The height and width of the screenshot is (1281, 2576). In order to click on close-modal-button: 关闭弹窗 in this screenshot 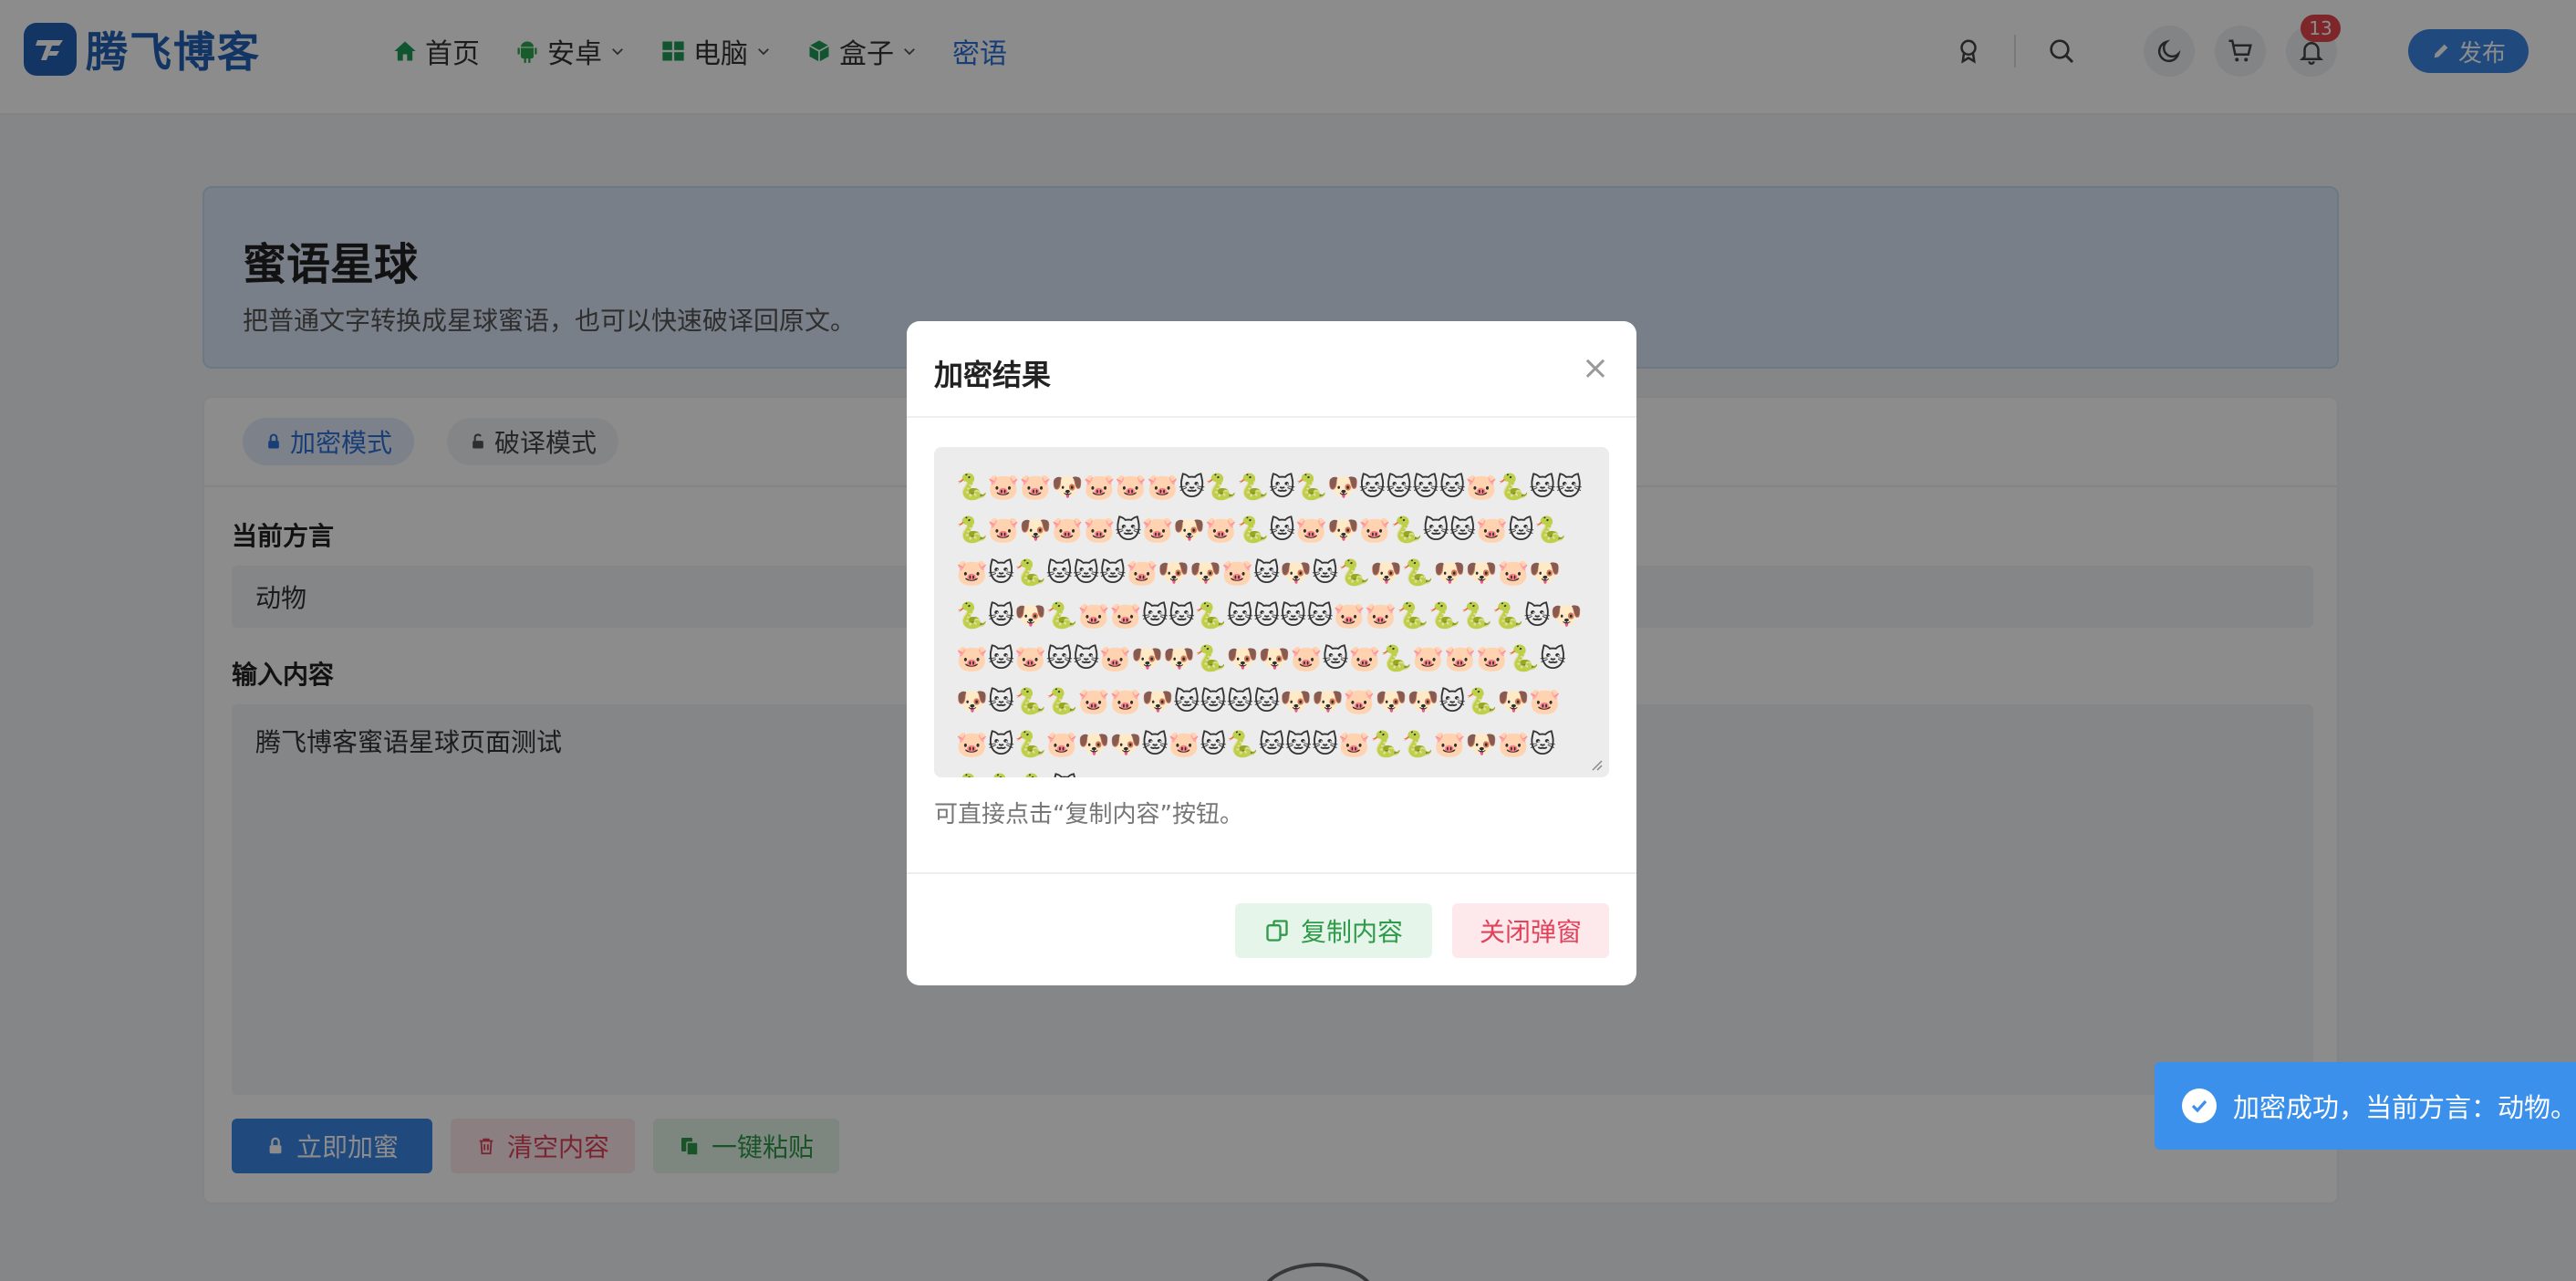, I will do `click(1530, 931)`.